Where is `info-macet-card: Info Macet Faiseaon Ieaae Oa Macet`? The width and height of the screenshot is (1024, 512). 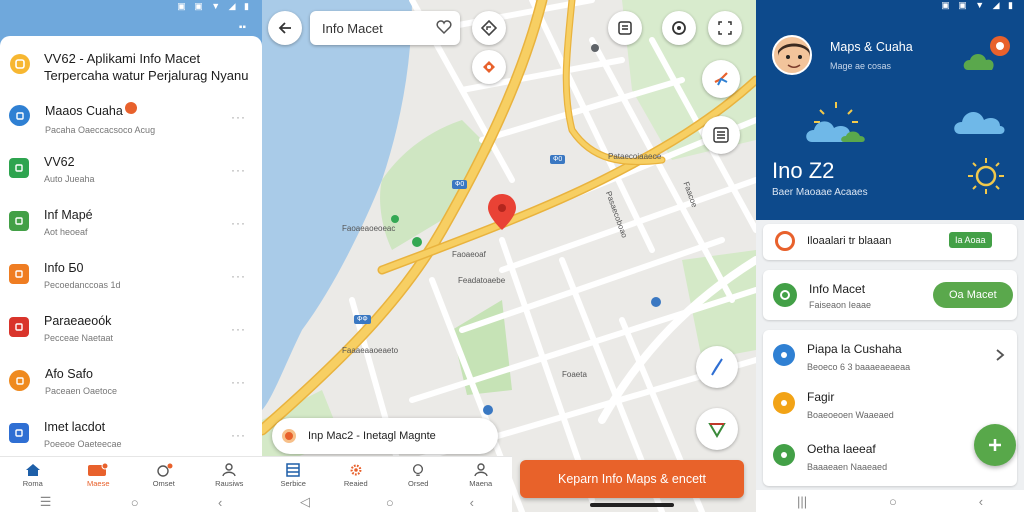
info-macet-card: Info Macet Faiseaon Ieaae Oa Macet is located at coordinates (890, 295).